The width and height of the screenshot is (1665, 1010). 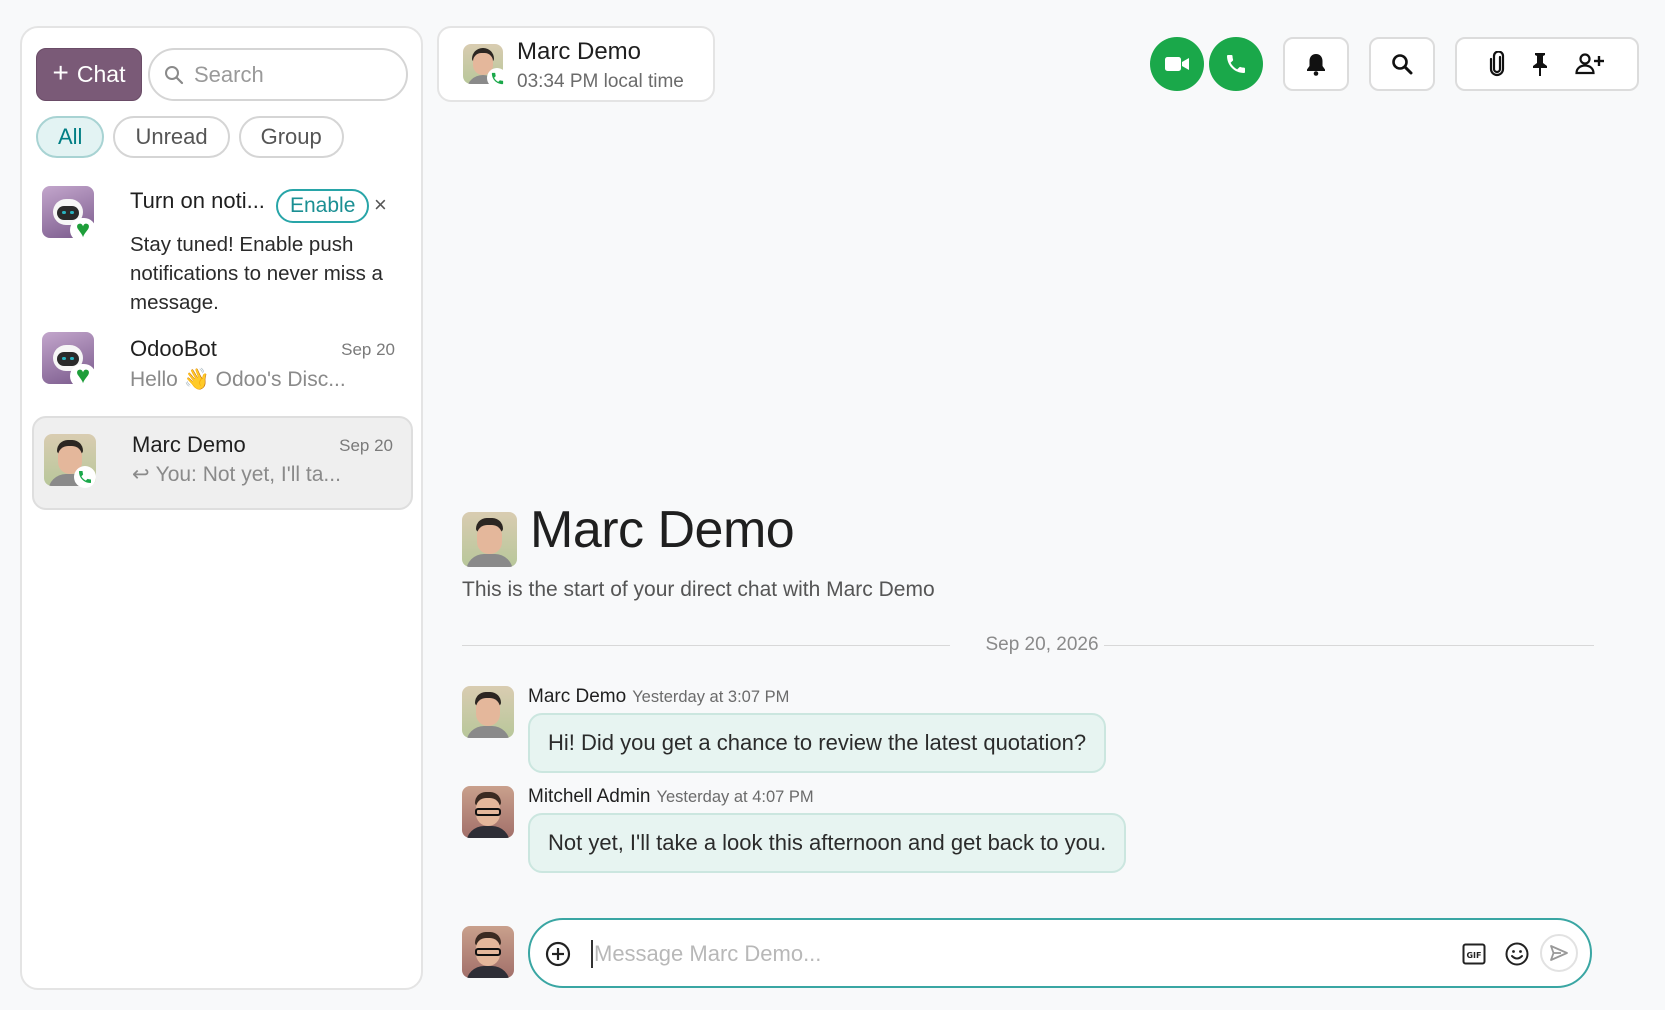 I want to click on header-local-time: 03:34 PM local time, so click(x=600, y=81).